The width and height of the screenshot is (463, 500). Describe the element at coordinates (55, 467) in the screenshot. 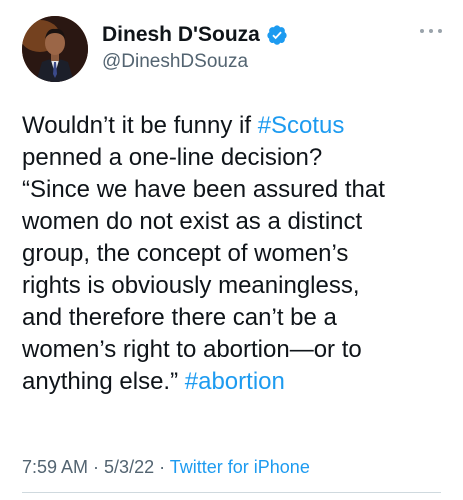

I see `tweet-time: 7:59 AM` at that location.